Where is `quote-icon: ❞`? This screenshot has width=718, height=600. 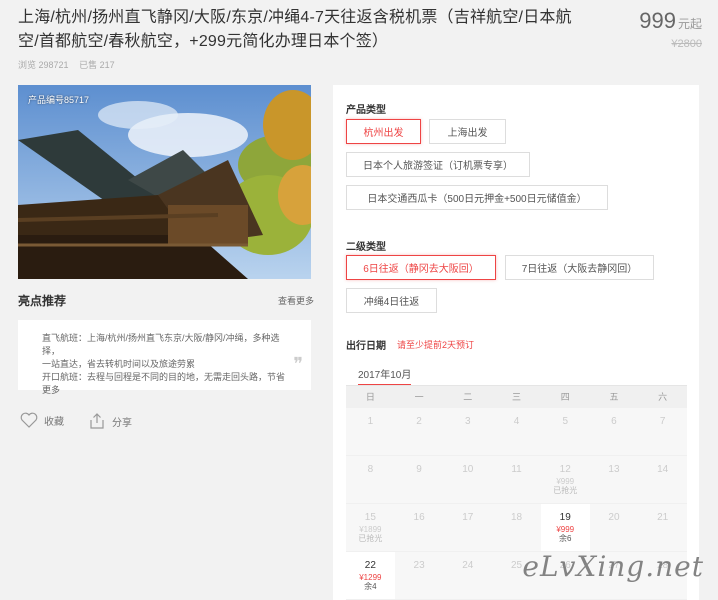 quote-icon: ❞ is located at coordinates (298, 364).